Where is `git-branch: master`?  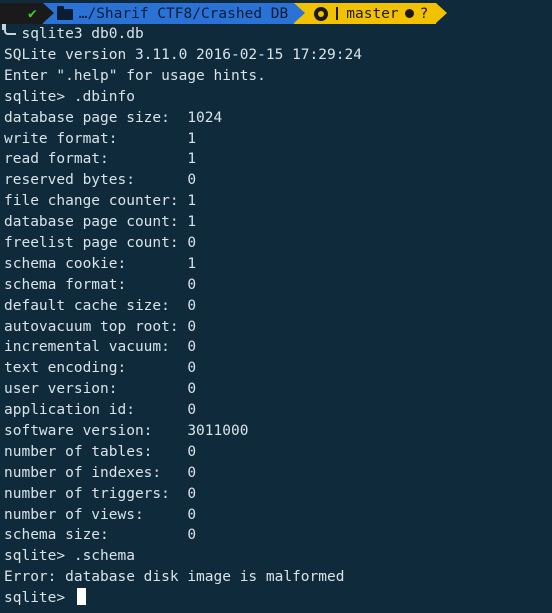 git-branch: master is located at coordinates (372, 13).